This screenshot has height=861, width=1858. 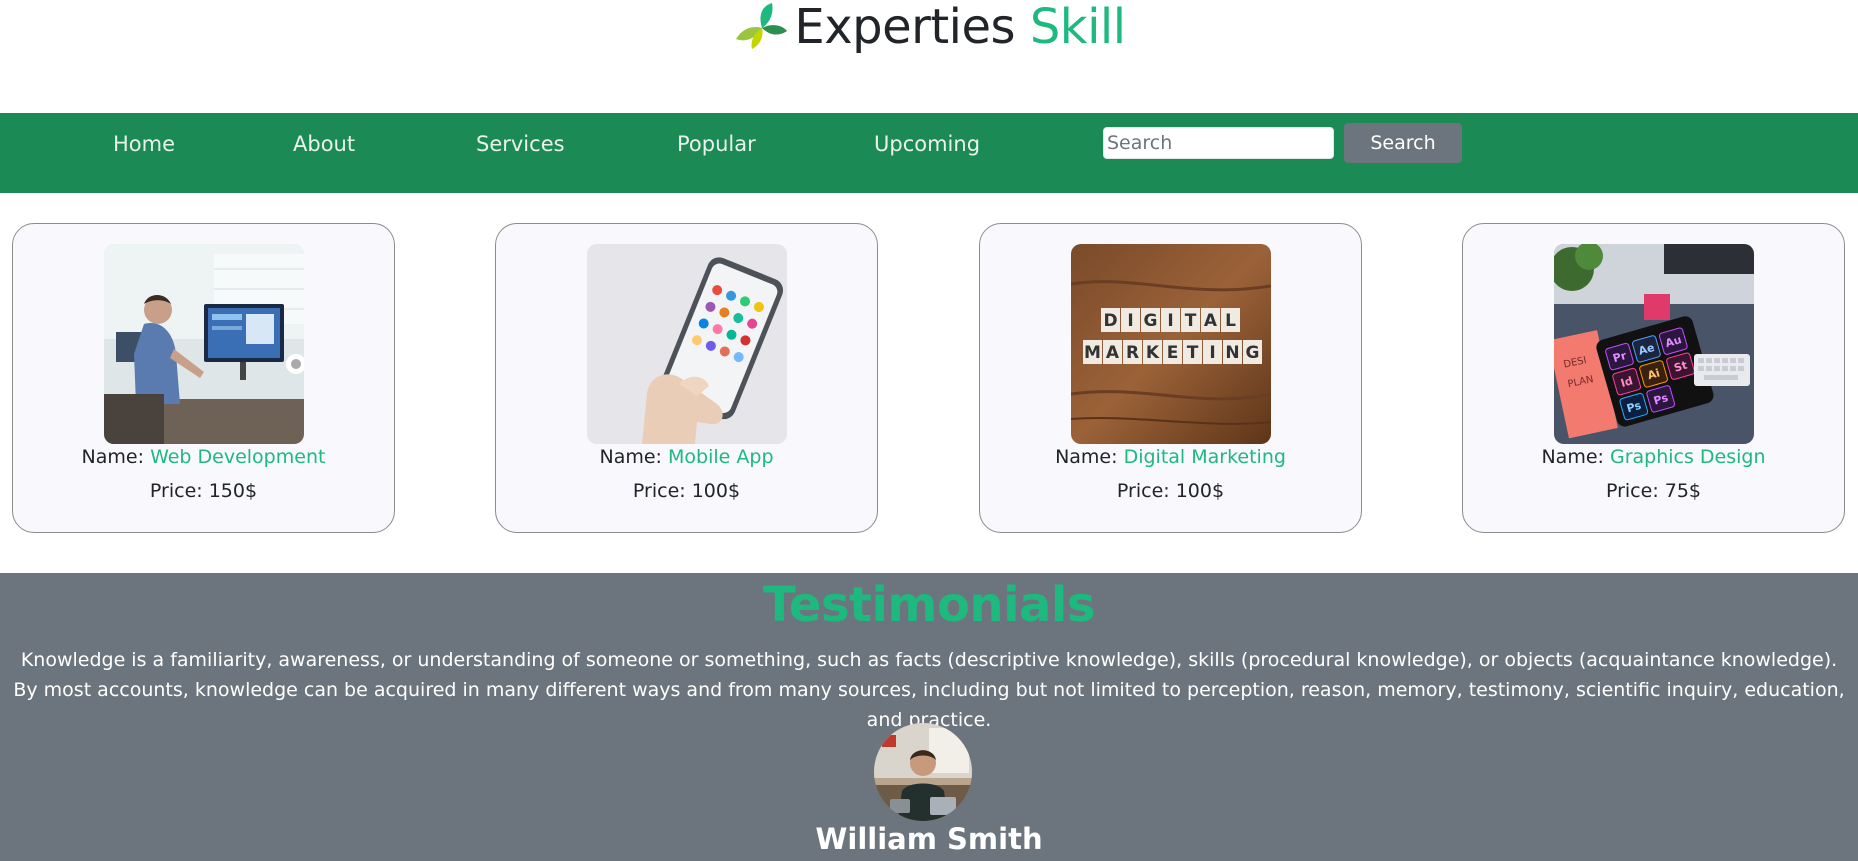 I want to click on card-name: Name: Web Development, so click(x=203, y=457).